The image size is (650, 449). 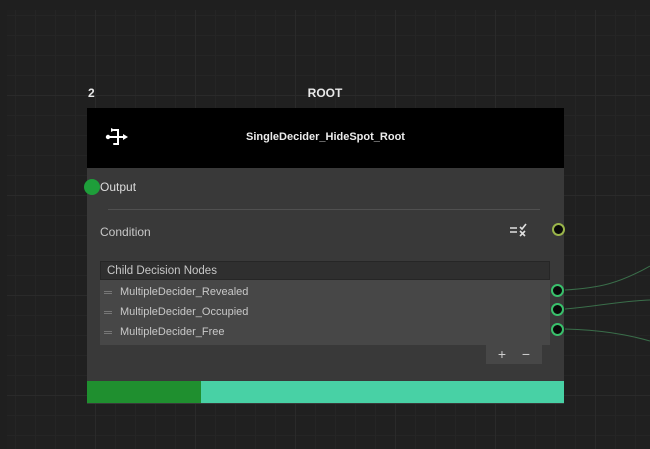 I want to click on remove-item-button: −, so click(x=526, y=354).